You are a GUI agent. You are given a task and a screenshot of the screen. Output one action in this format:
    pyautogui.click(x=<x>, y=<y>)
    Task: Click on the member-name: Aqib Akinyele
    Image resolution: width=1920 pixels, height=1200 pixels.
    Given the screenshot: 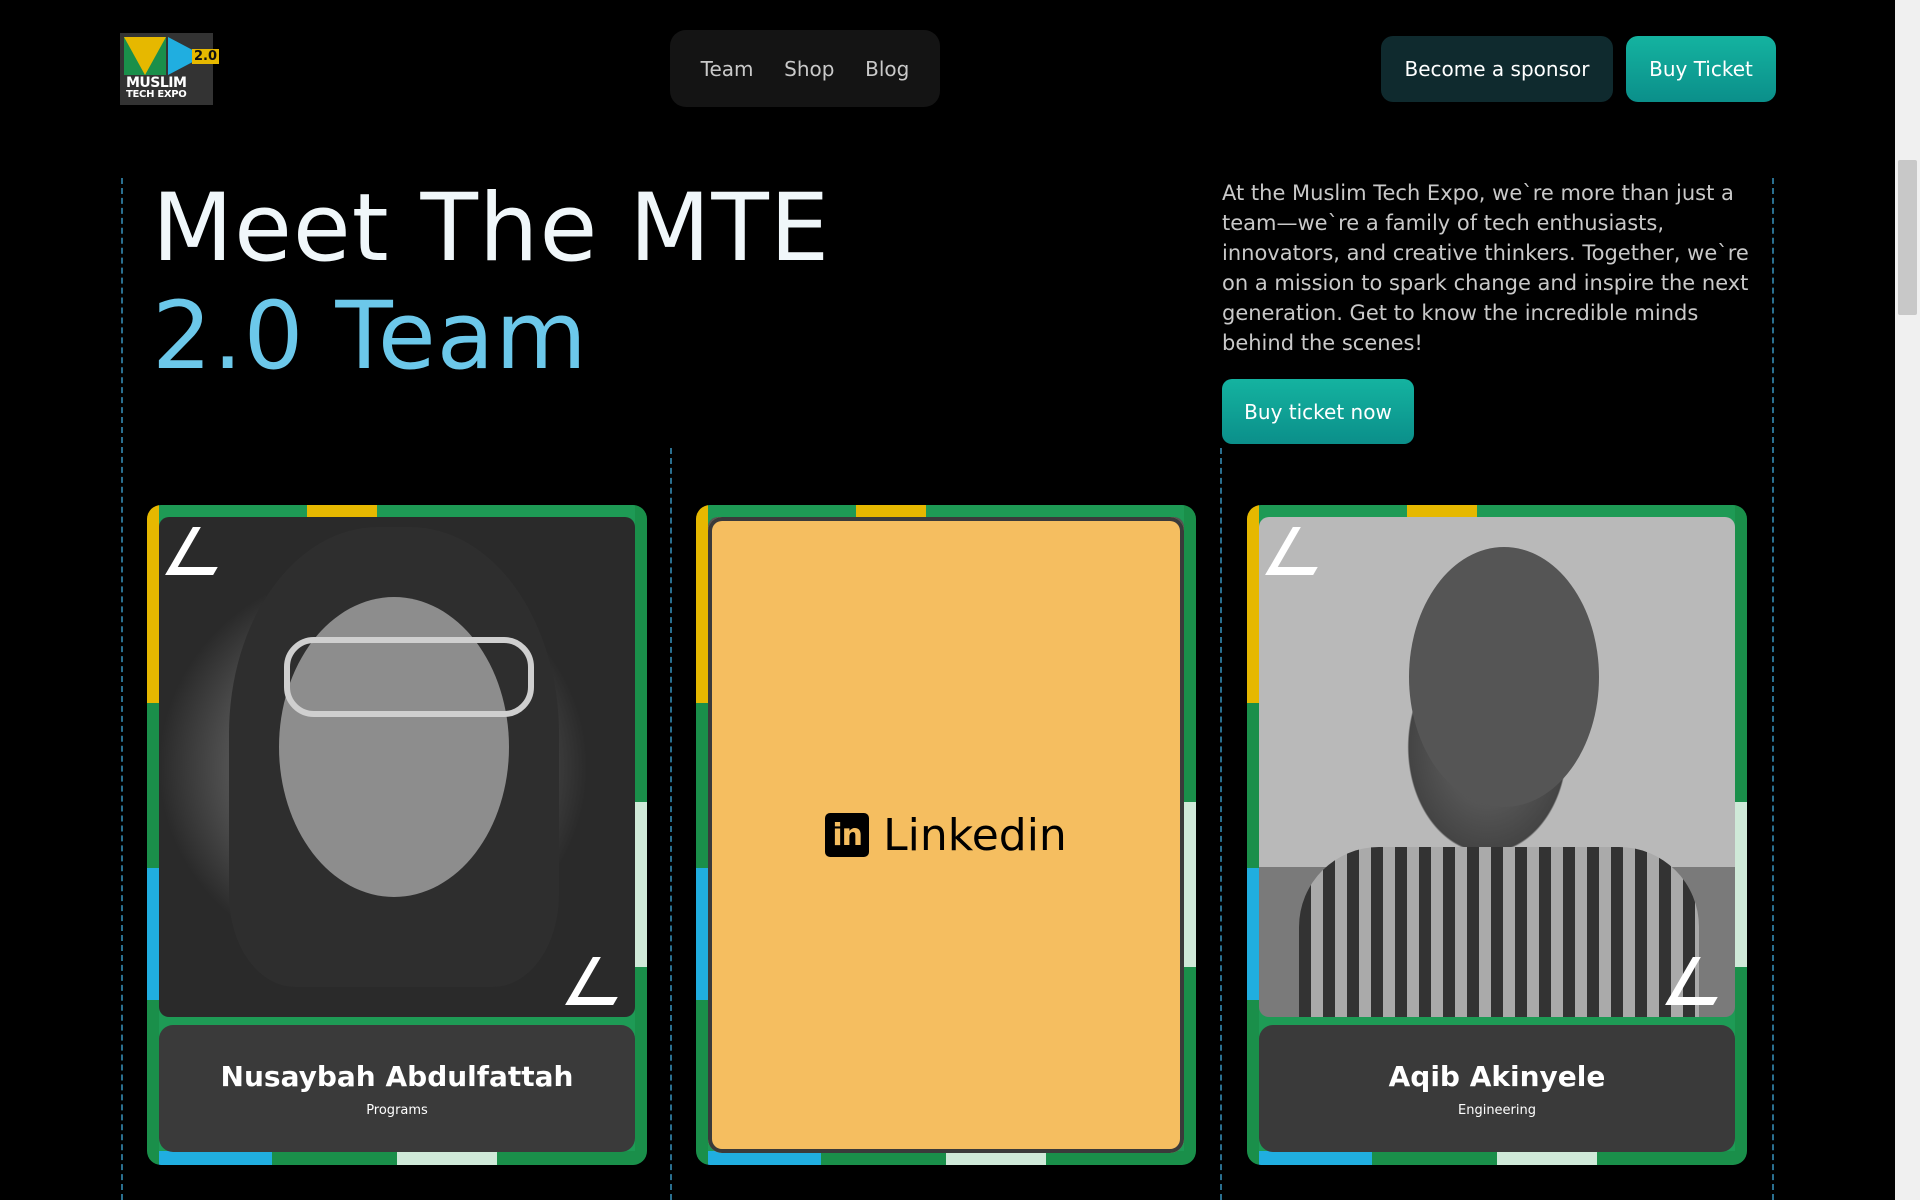 What is the action you would take?
    pyautogui.click(x=1497, y=1076)
    